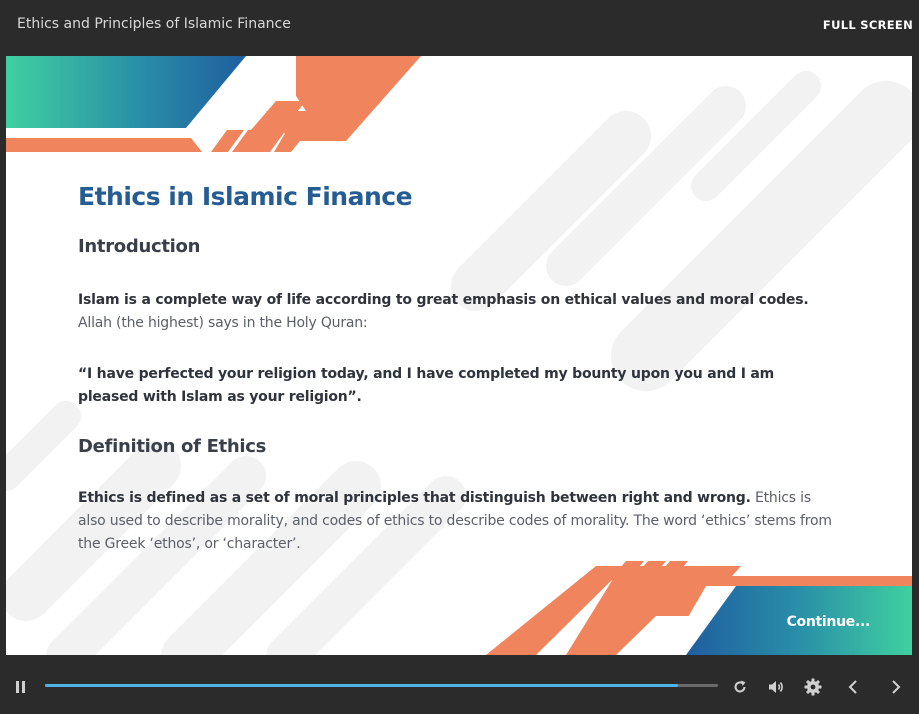  I want to click on slide-title: Ethics in Islamic Finance, so click(245, 196).